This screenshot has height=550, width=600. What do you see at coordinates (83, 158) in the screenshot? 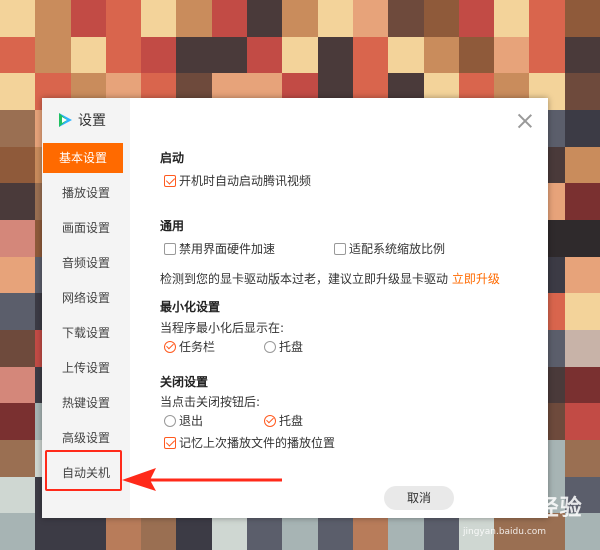
I see `sidebar-item-basic: 基本设置` at bounding box center [83, 158].